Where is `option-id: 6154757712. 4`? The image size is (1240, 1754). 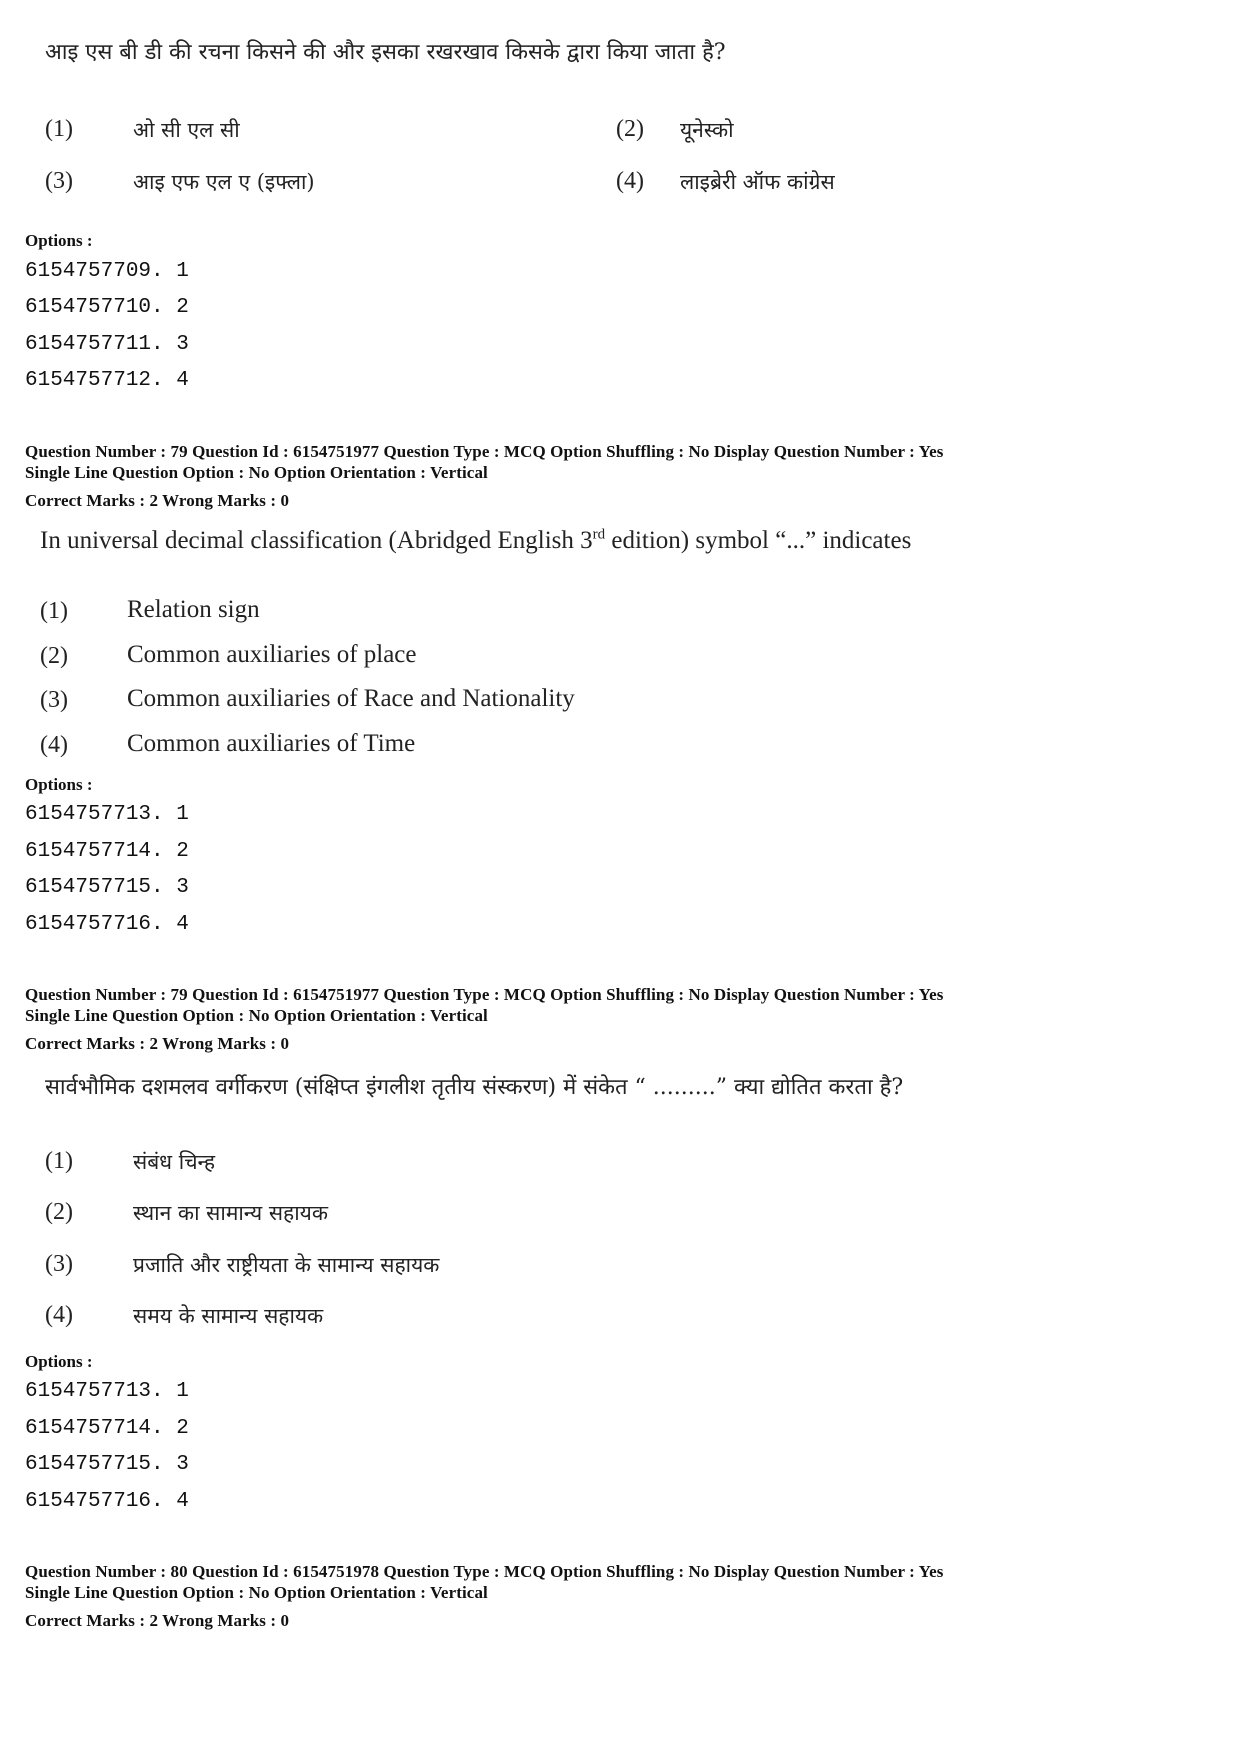 option-id: 6154757712. 4 is located at coordinates (107, 380).